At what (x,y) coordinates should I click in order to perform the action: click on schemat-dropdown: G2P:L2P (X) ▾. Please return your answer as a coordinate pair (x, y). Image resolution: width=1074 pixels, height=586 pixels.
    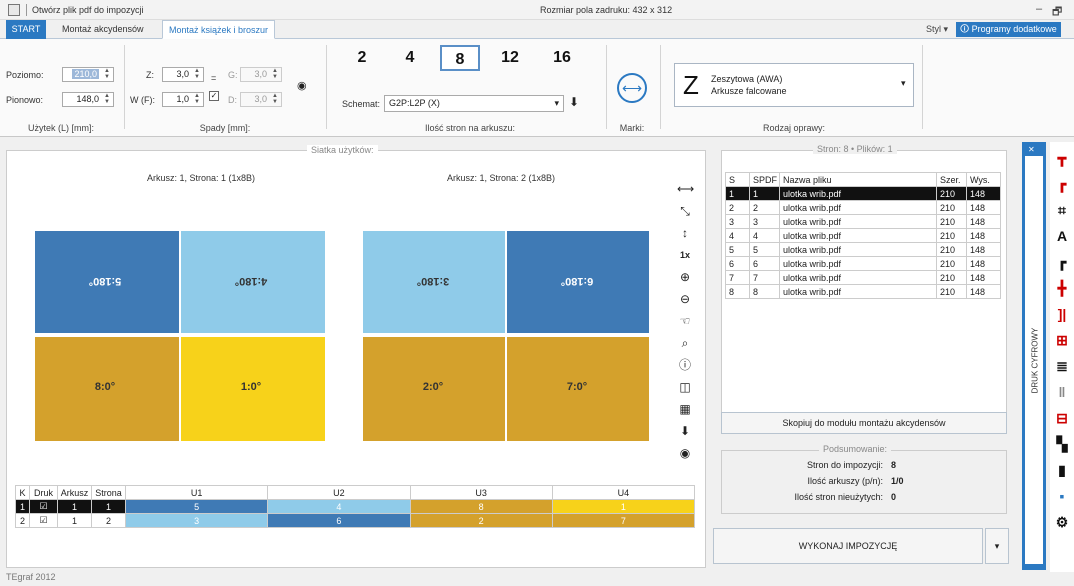
    Looking at the image, I should click on (474, 103).